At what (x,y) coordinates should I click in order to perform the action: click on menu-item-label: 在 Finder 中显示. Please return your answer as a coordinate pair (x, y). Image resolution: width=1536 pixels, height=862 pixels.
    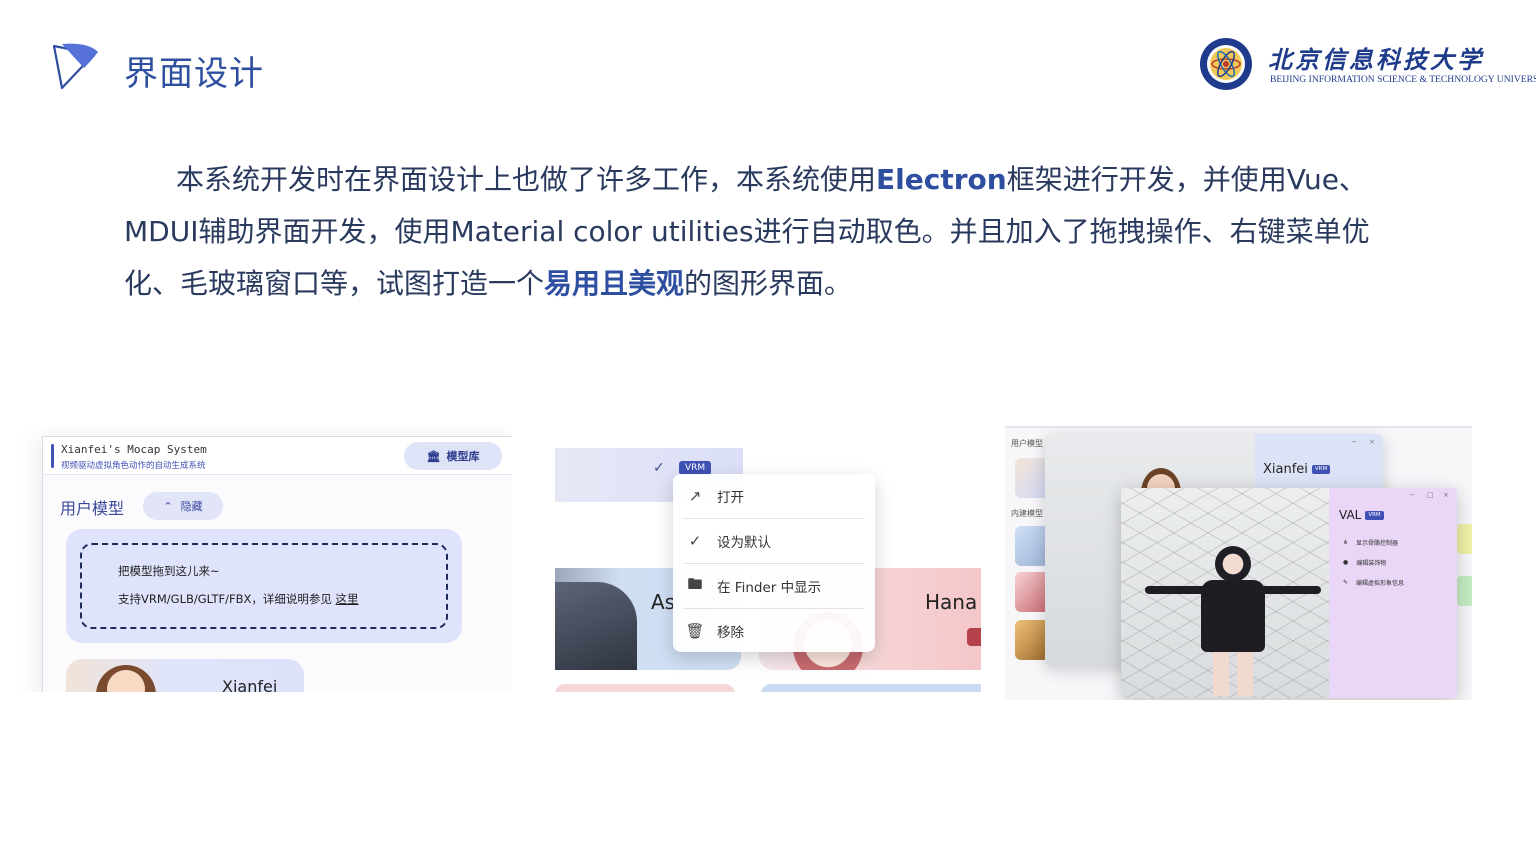
    Looking at the image, I should click on (769, 588).